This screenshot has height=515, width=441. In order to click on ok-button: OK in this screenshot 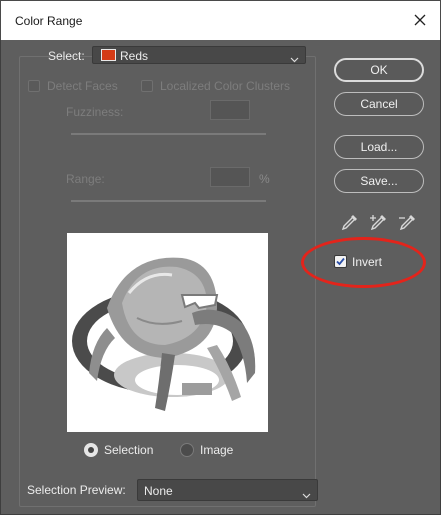, I will do `click(379, 70)`.